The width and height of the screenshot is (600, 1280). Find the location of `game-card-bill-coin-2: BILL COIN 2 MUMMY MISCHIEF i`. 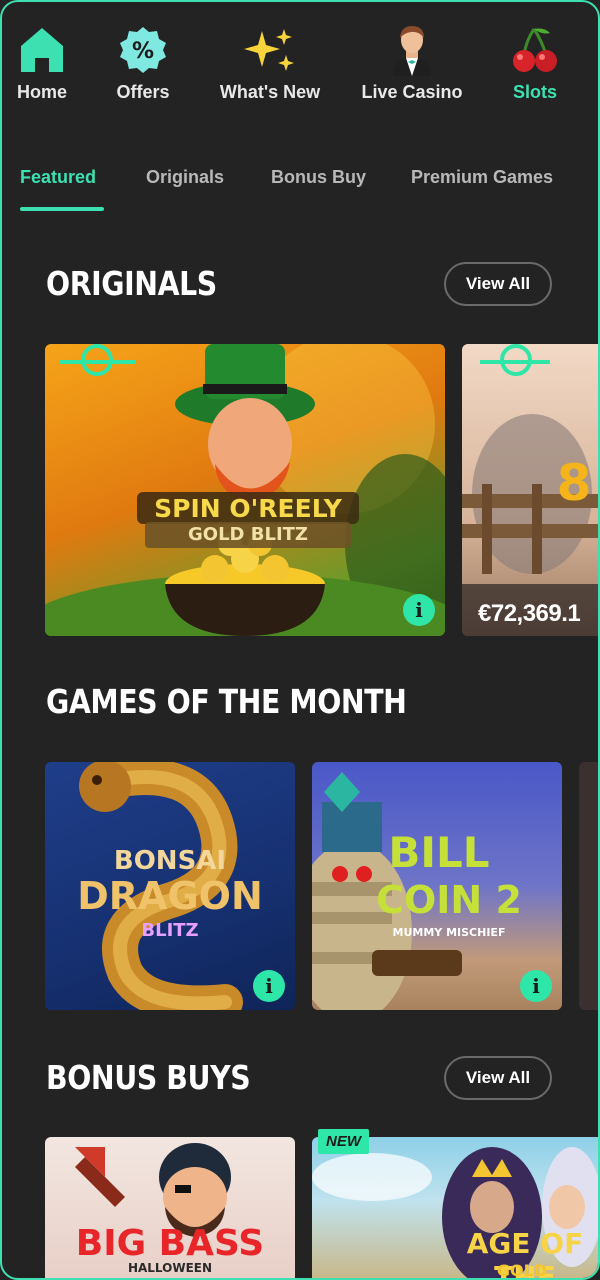

game-card-bill-coin-2: BILL COIN 2 MUMMY MISCHIEF i is located at coordinates (437, 886).